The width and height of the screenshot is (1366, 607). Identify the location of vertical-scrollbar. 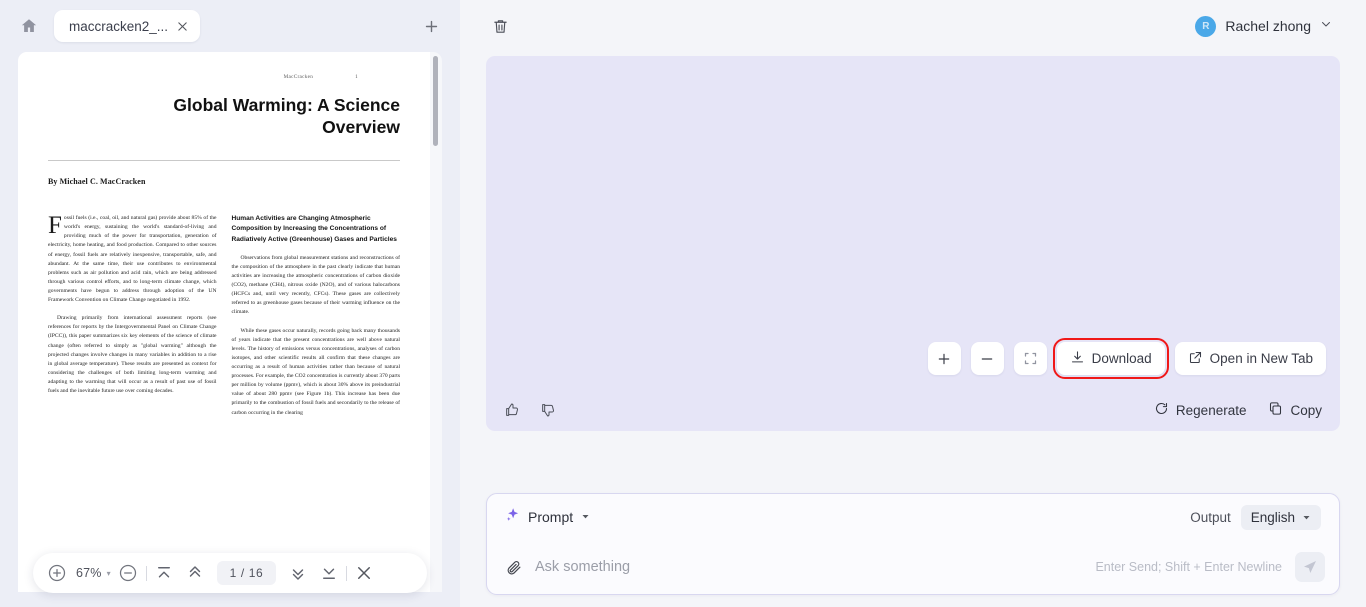
(435, 101).